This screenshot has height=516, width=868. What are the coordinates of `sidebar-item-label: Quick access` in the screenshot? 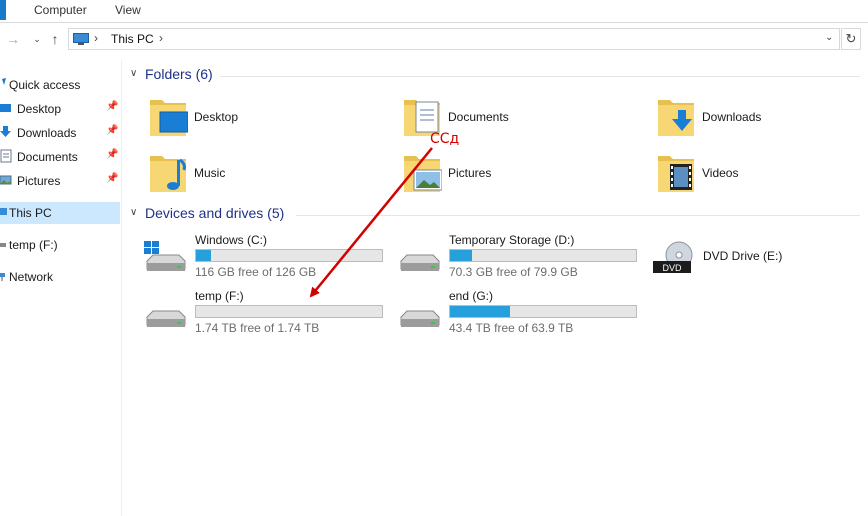 It's located at (45, 85).